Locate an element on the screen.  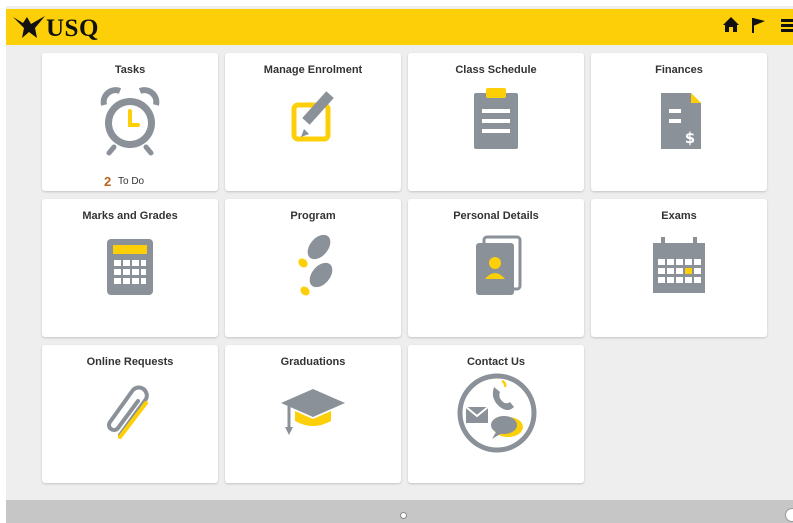
tile-manage-enrolment: Manage Enrolment is located at coordinates (313, 122).